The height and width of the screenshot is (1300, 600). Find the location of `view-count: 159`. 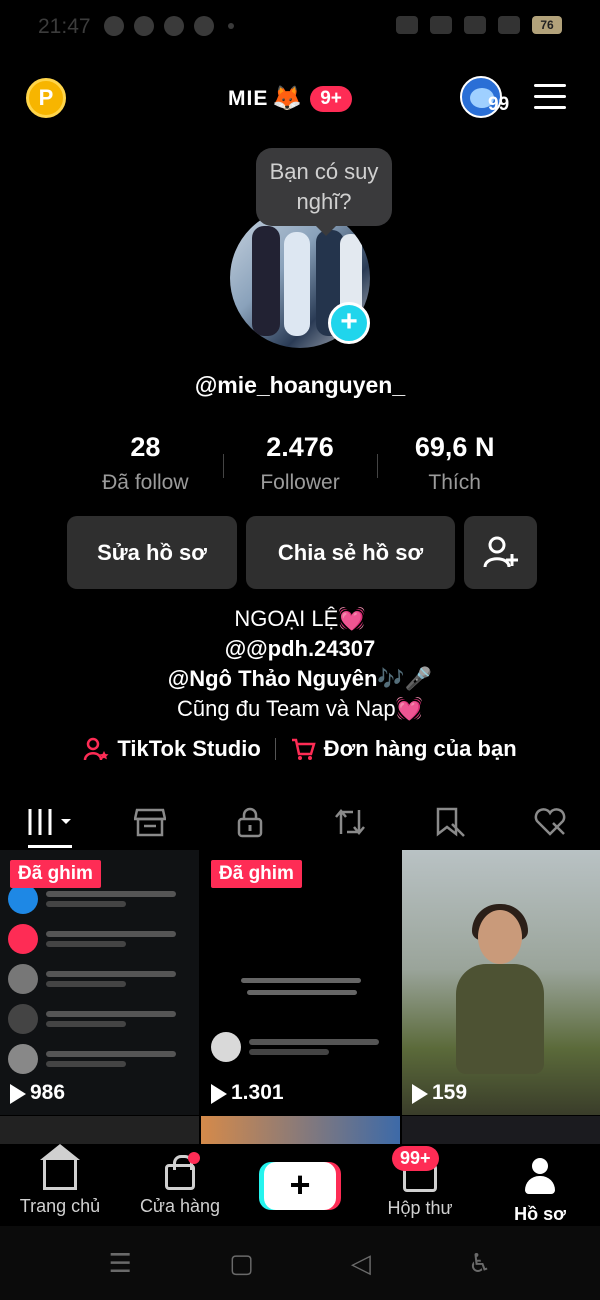

view-count: 159 is located at coordinates (439, 1093).